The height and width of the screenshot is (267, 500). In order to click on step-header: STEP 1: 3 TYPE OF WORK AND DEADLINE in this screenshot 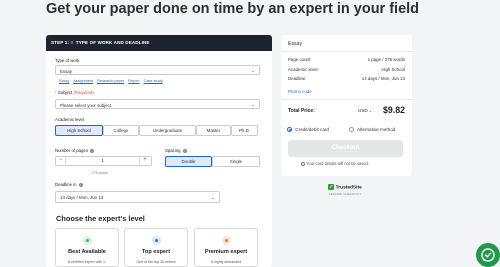, I will do `click(159, 43)`.